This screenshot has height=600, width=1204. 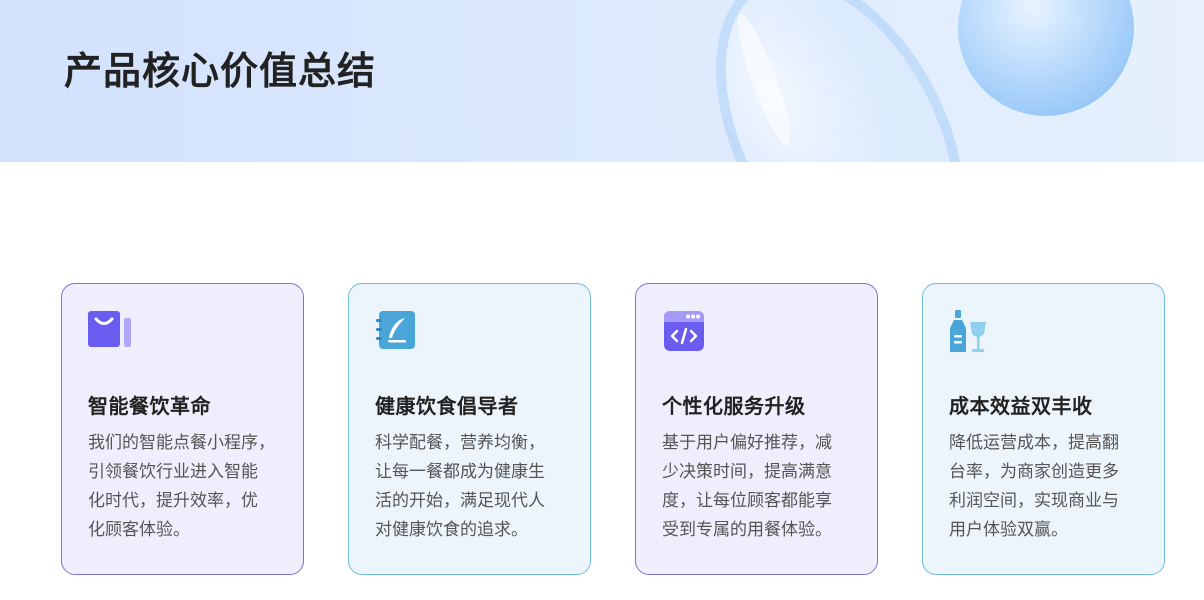 What do you see at coordinates (447, 406) in the screenshot?
I see `card-title: 健康饮食倡导者` at bounding box center [447, 406].